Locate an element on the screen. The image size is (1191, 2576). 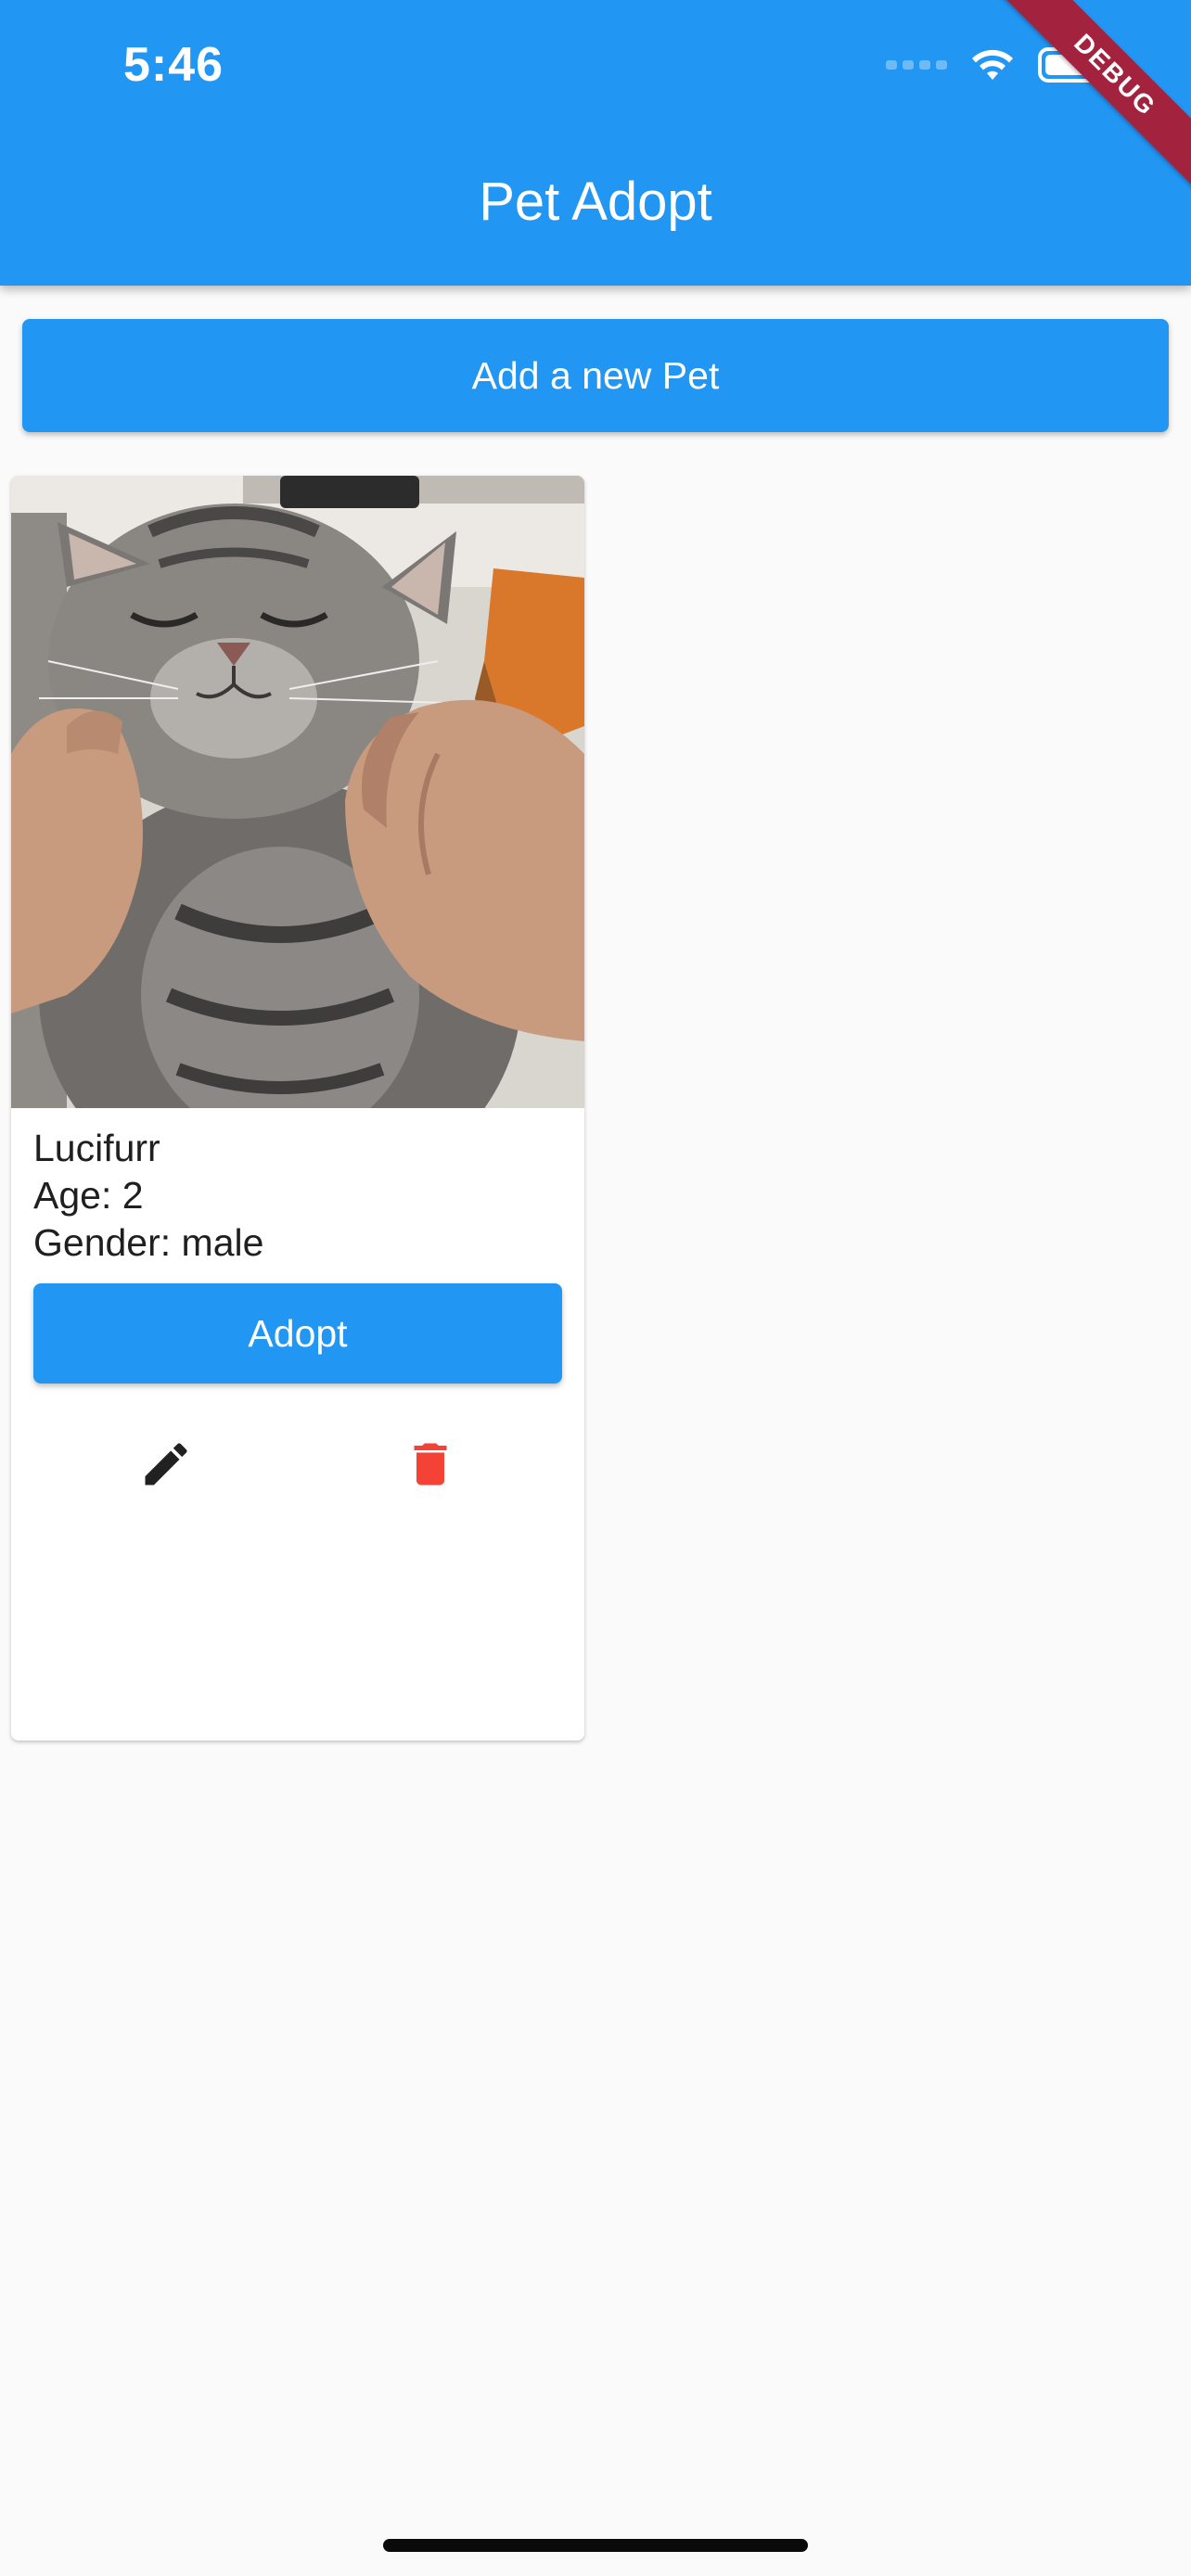
card-actions is located at coordinates (297, 1464).